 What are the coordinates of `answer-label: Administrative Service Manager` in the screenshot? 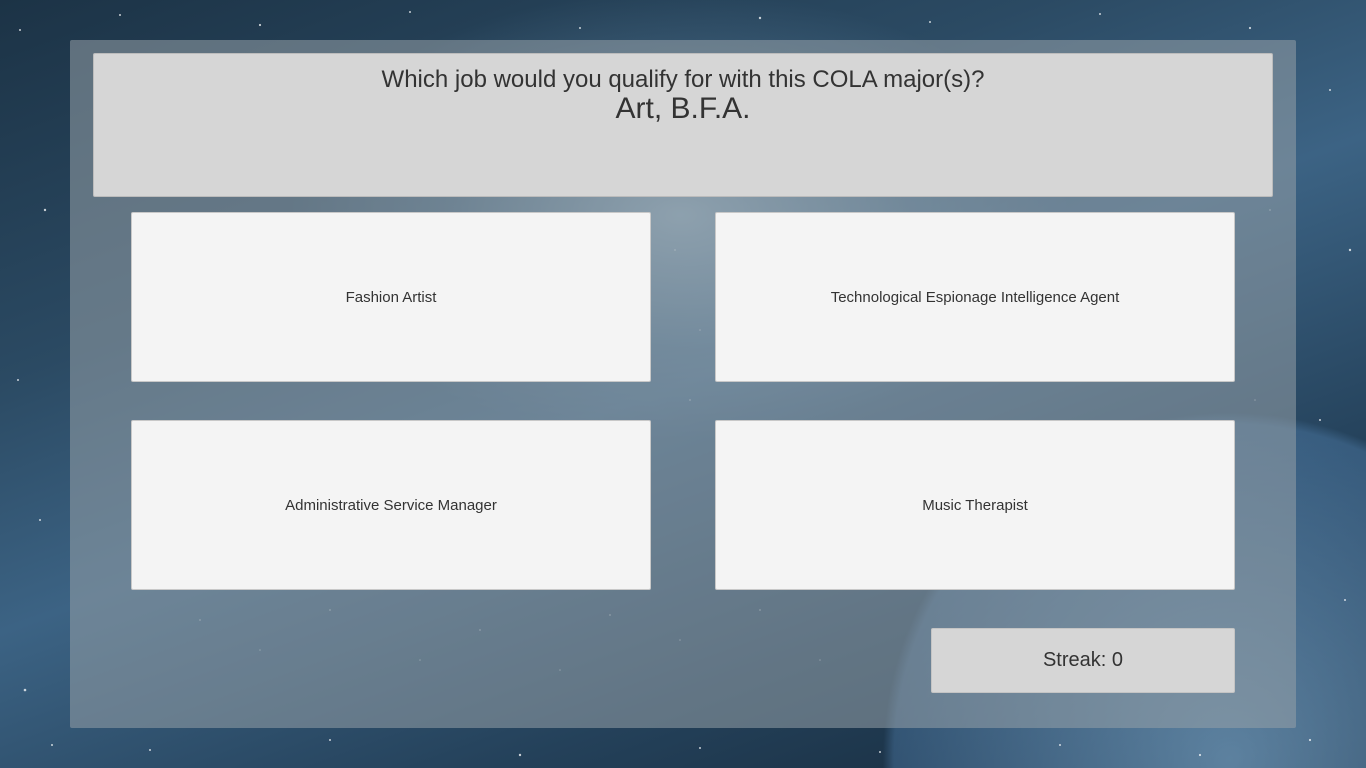 It's located at (391, 505).